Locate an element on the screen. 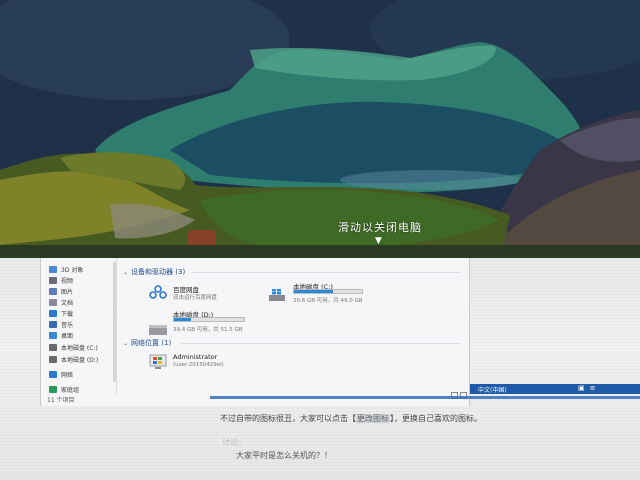  nav-item-drive-d: 本地磁盘 (D:) is located at coordinates (73, 359).